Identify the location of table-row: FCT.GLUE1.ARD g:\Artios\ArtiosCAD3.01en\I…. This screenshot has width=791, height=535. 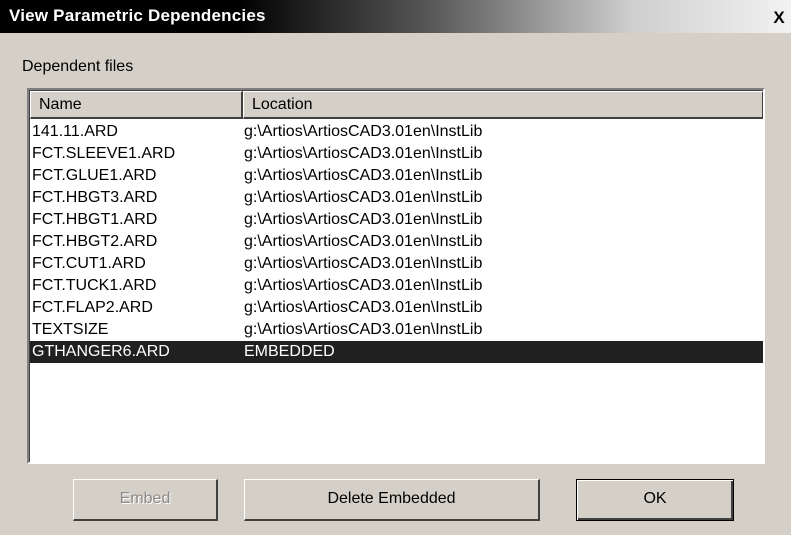
(396, 176).